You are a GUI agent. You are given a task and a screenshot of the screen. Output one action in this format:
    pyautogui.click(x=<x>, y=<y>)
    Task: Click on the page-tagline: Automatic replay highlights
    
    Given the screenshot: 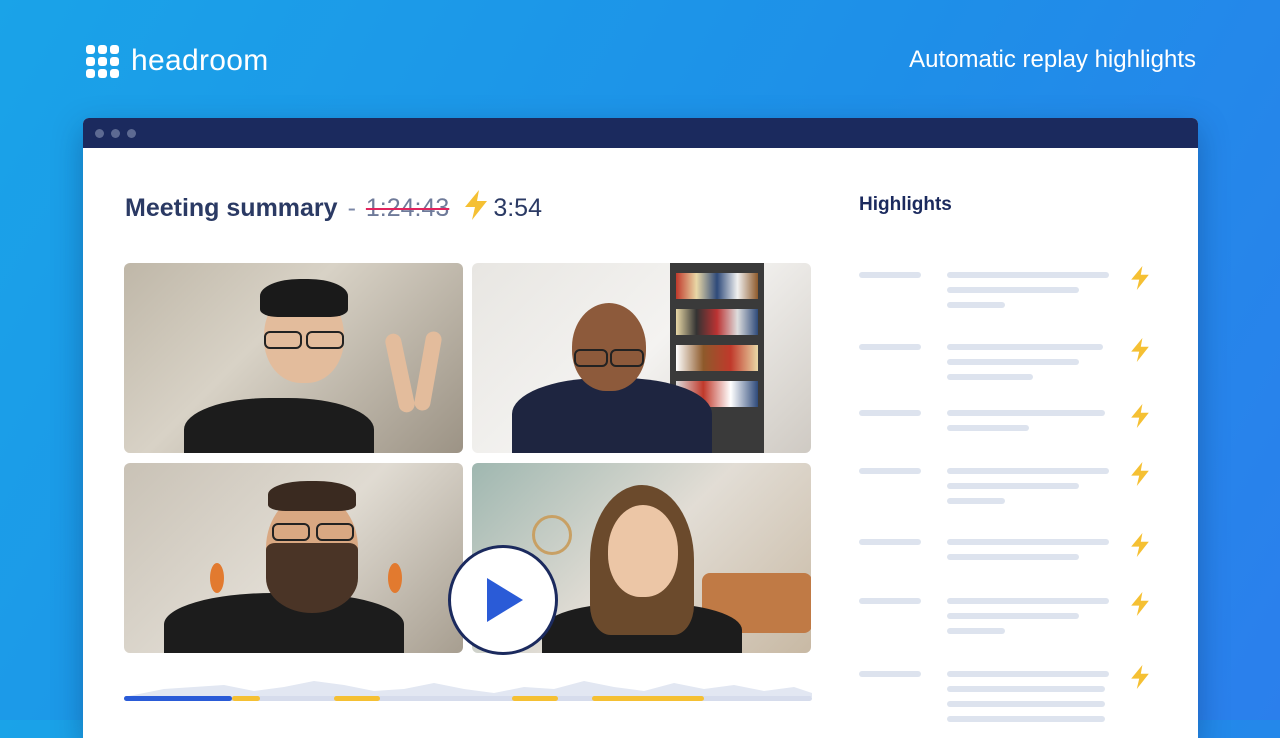 What is the action you would take?
    pyautogui.click(x=1052, y=59)
    